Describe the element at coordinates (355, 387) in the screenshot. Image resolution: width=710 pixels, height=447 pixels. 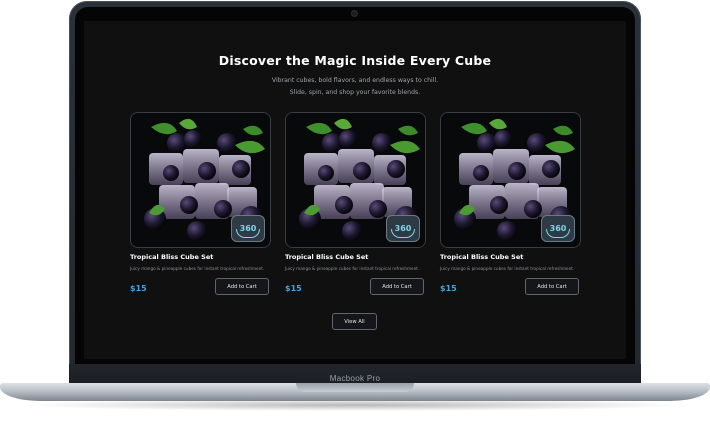
I see `laptop-base-notch` at that location.